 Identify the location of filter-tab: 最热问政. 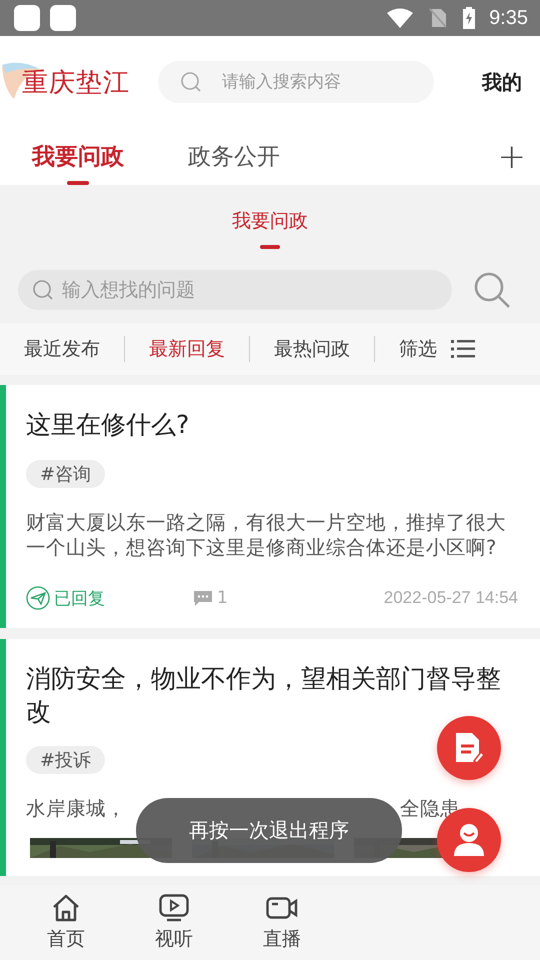
(312, 349).